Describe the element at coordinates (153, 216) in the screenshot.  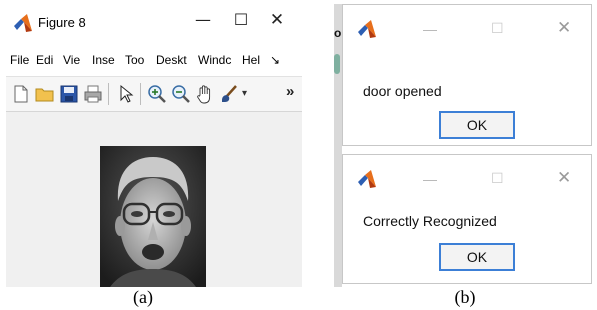
I see `face-image` at that location.